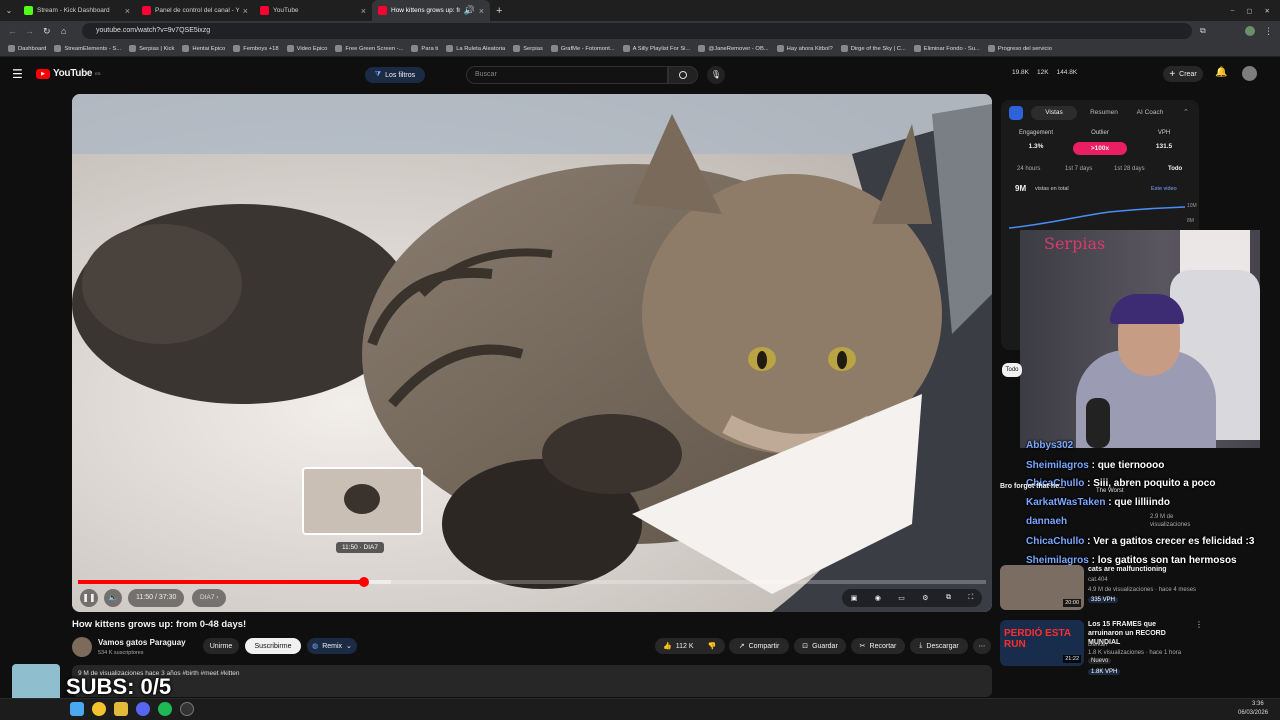  What do you see at coordinates (1174, 541) in the screenshot?
I see `chat-text: Ver a gatitos crecer es felicidad :3` at bounding box center [1174, 541].